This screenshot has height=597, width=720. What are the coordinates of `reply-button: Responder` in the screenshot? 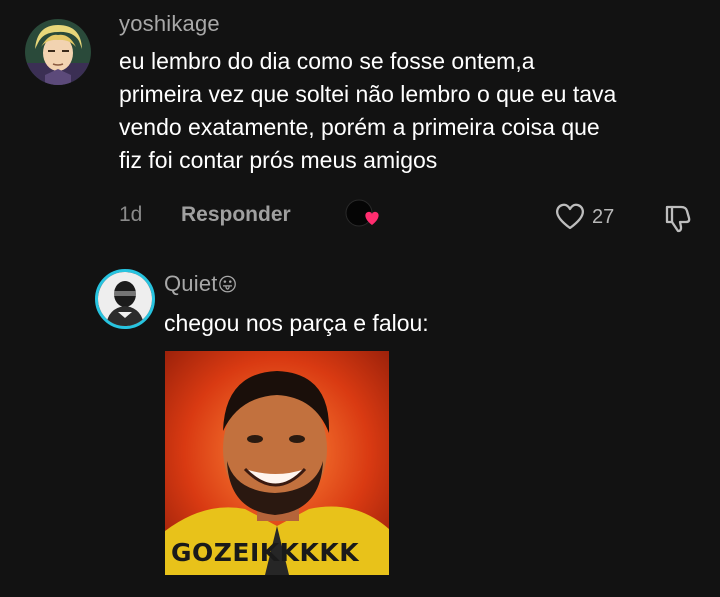 It's located at (236, 215).